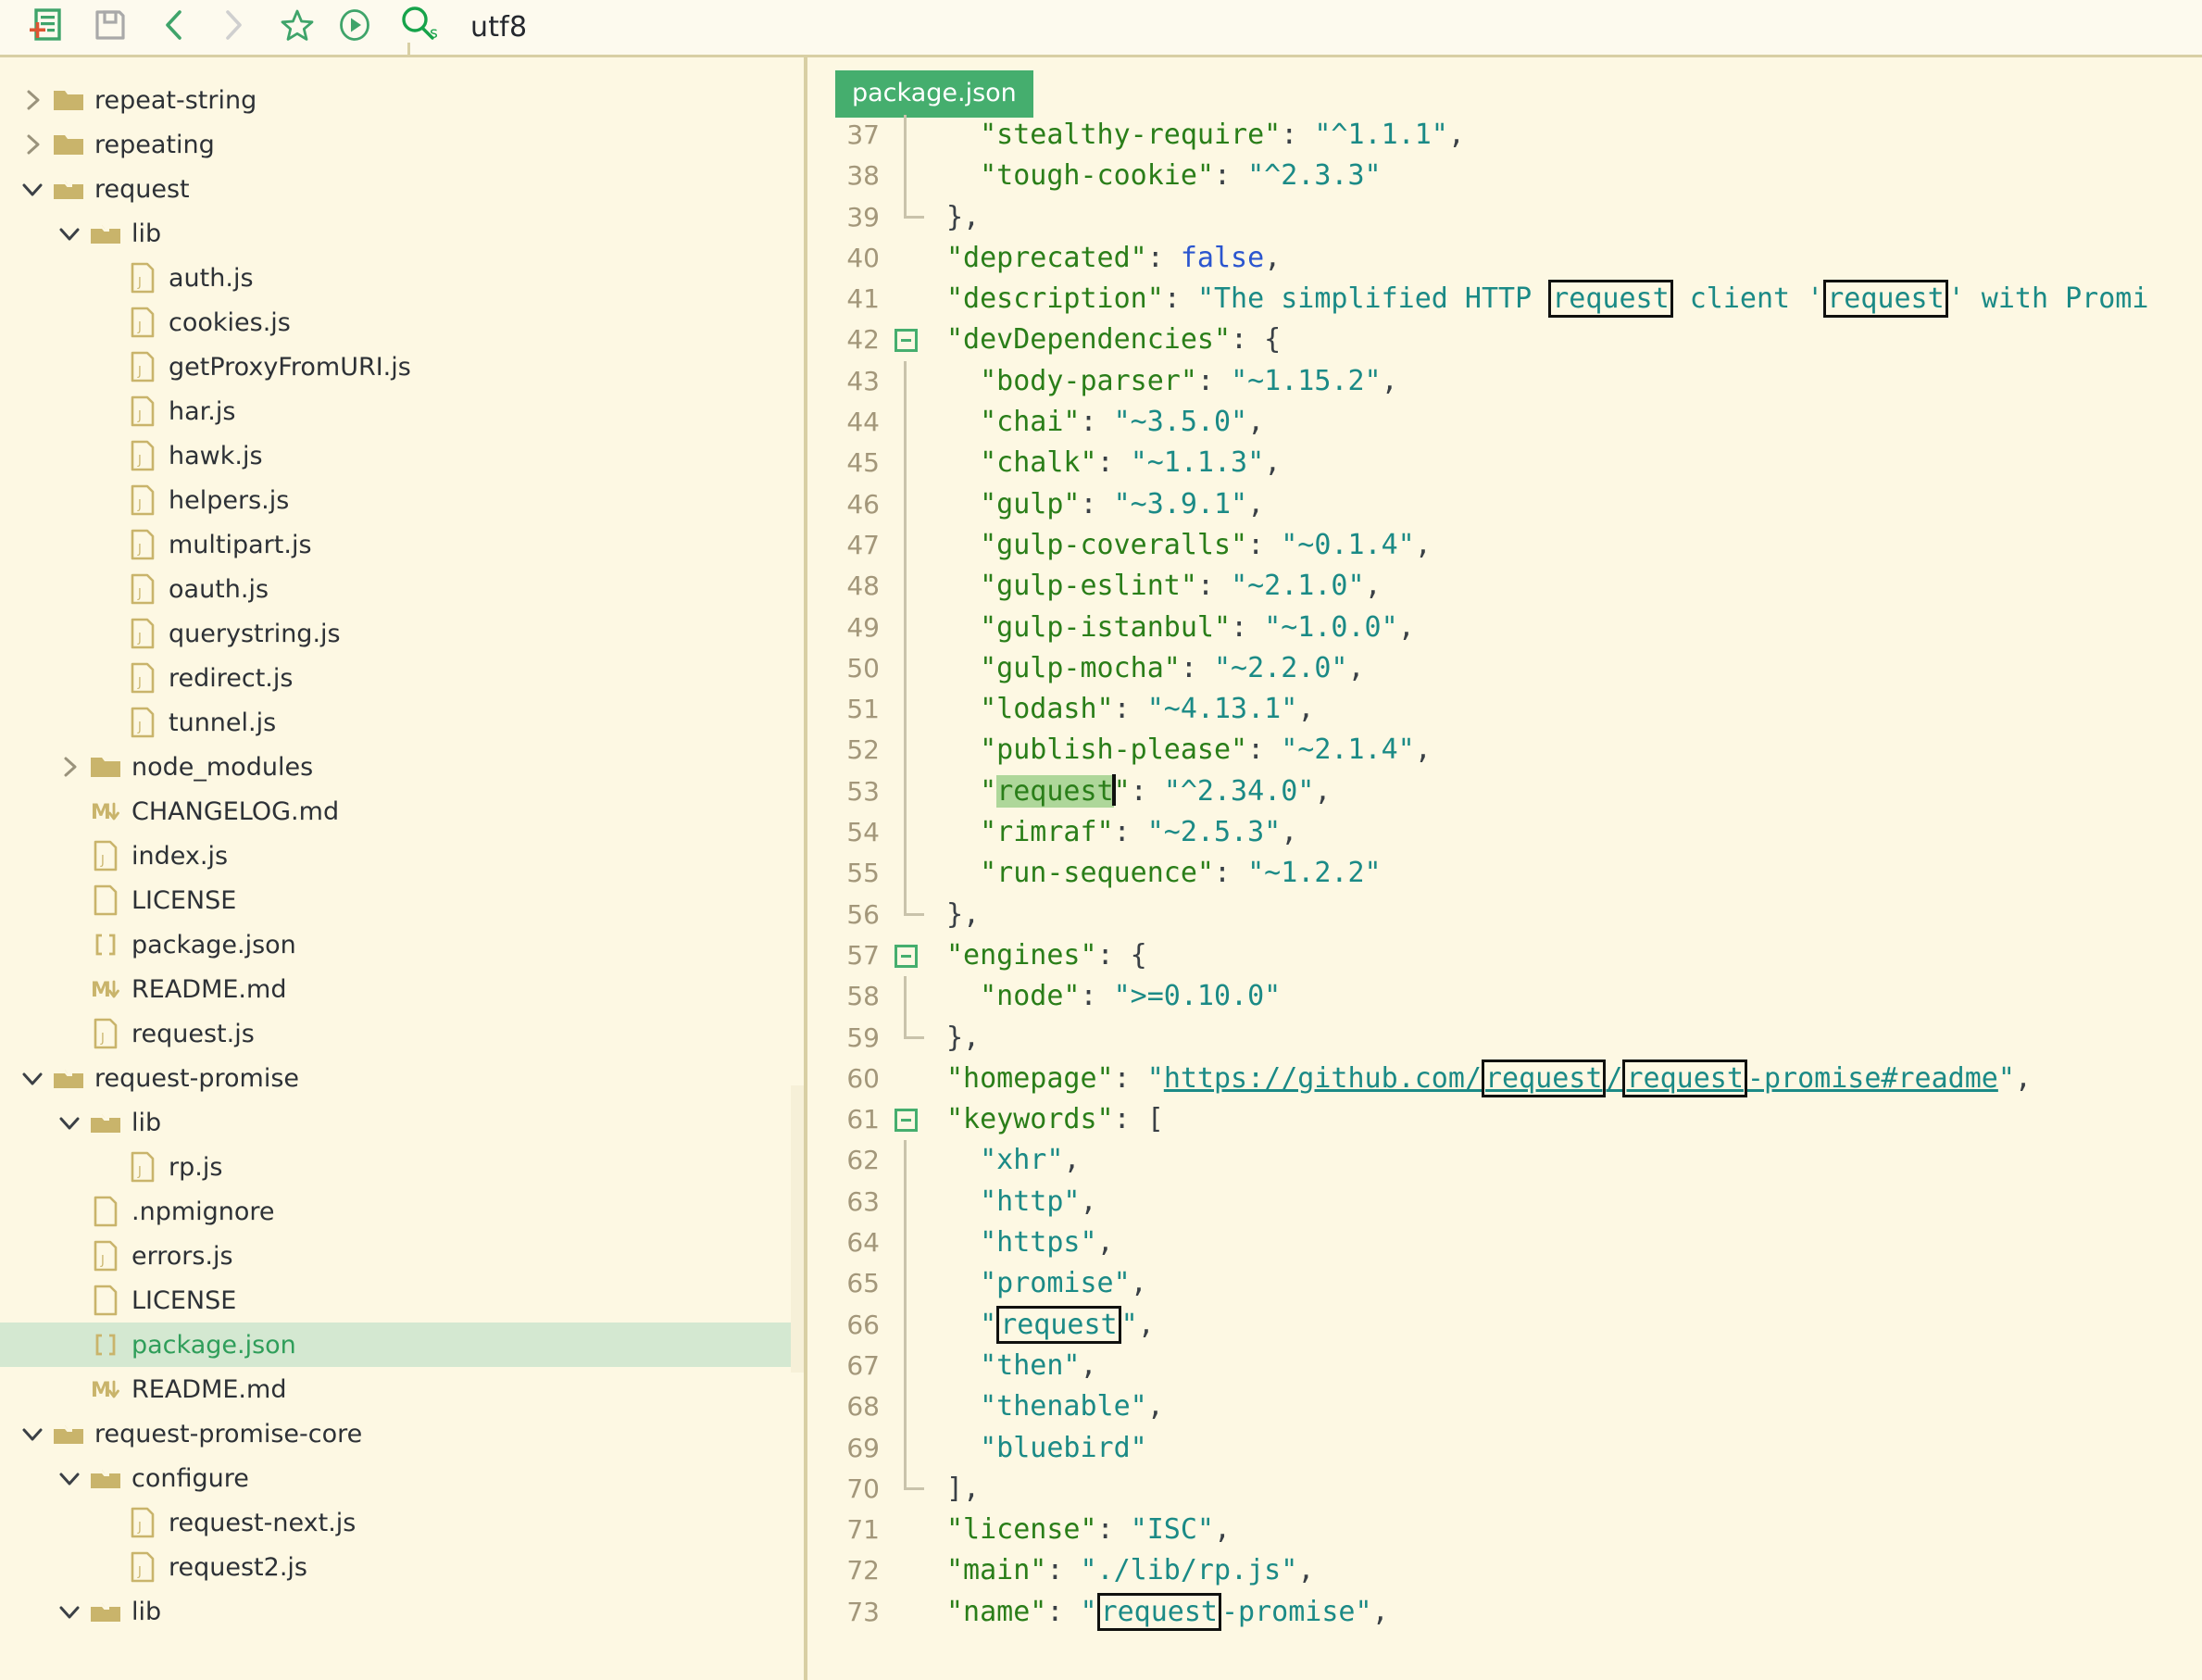 The width and height of the screenshot is (2202, 1680). Describe the element at coordinates (1504, 750) in the screenshot. I see `code-line: 52 "publish-please": "~2.1.4",` at that location.